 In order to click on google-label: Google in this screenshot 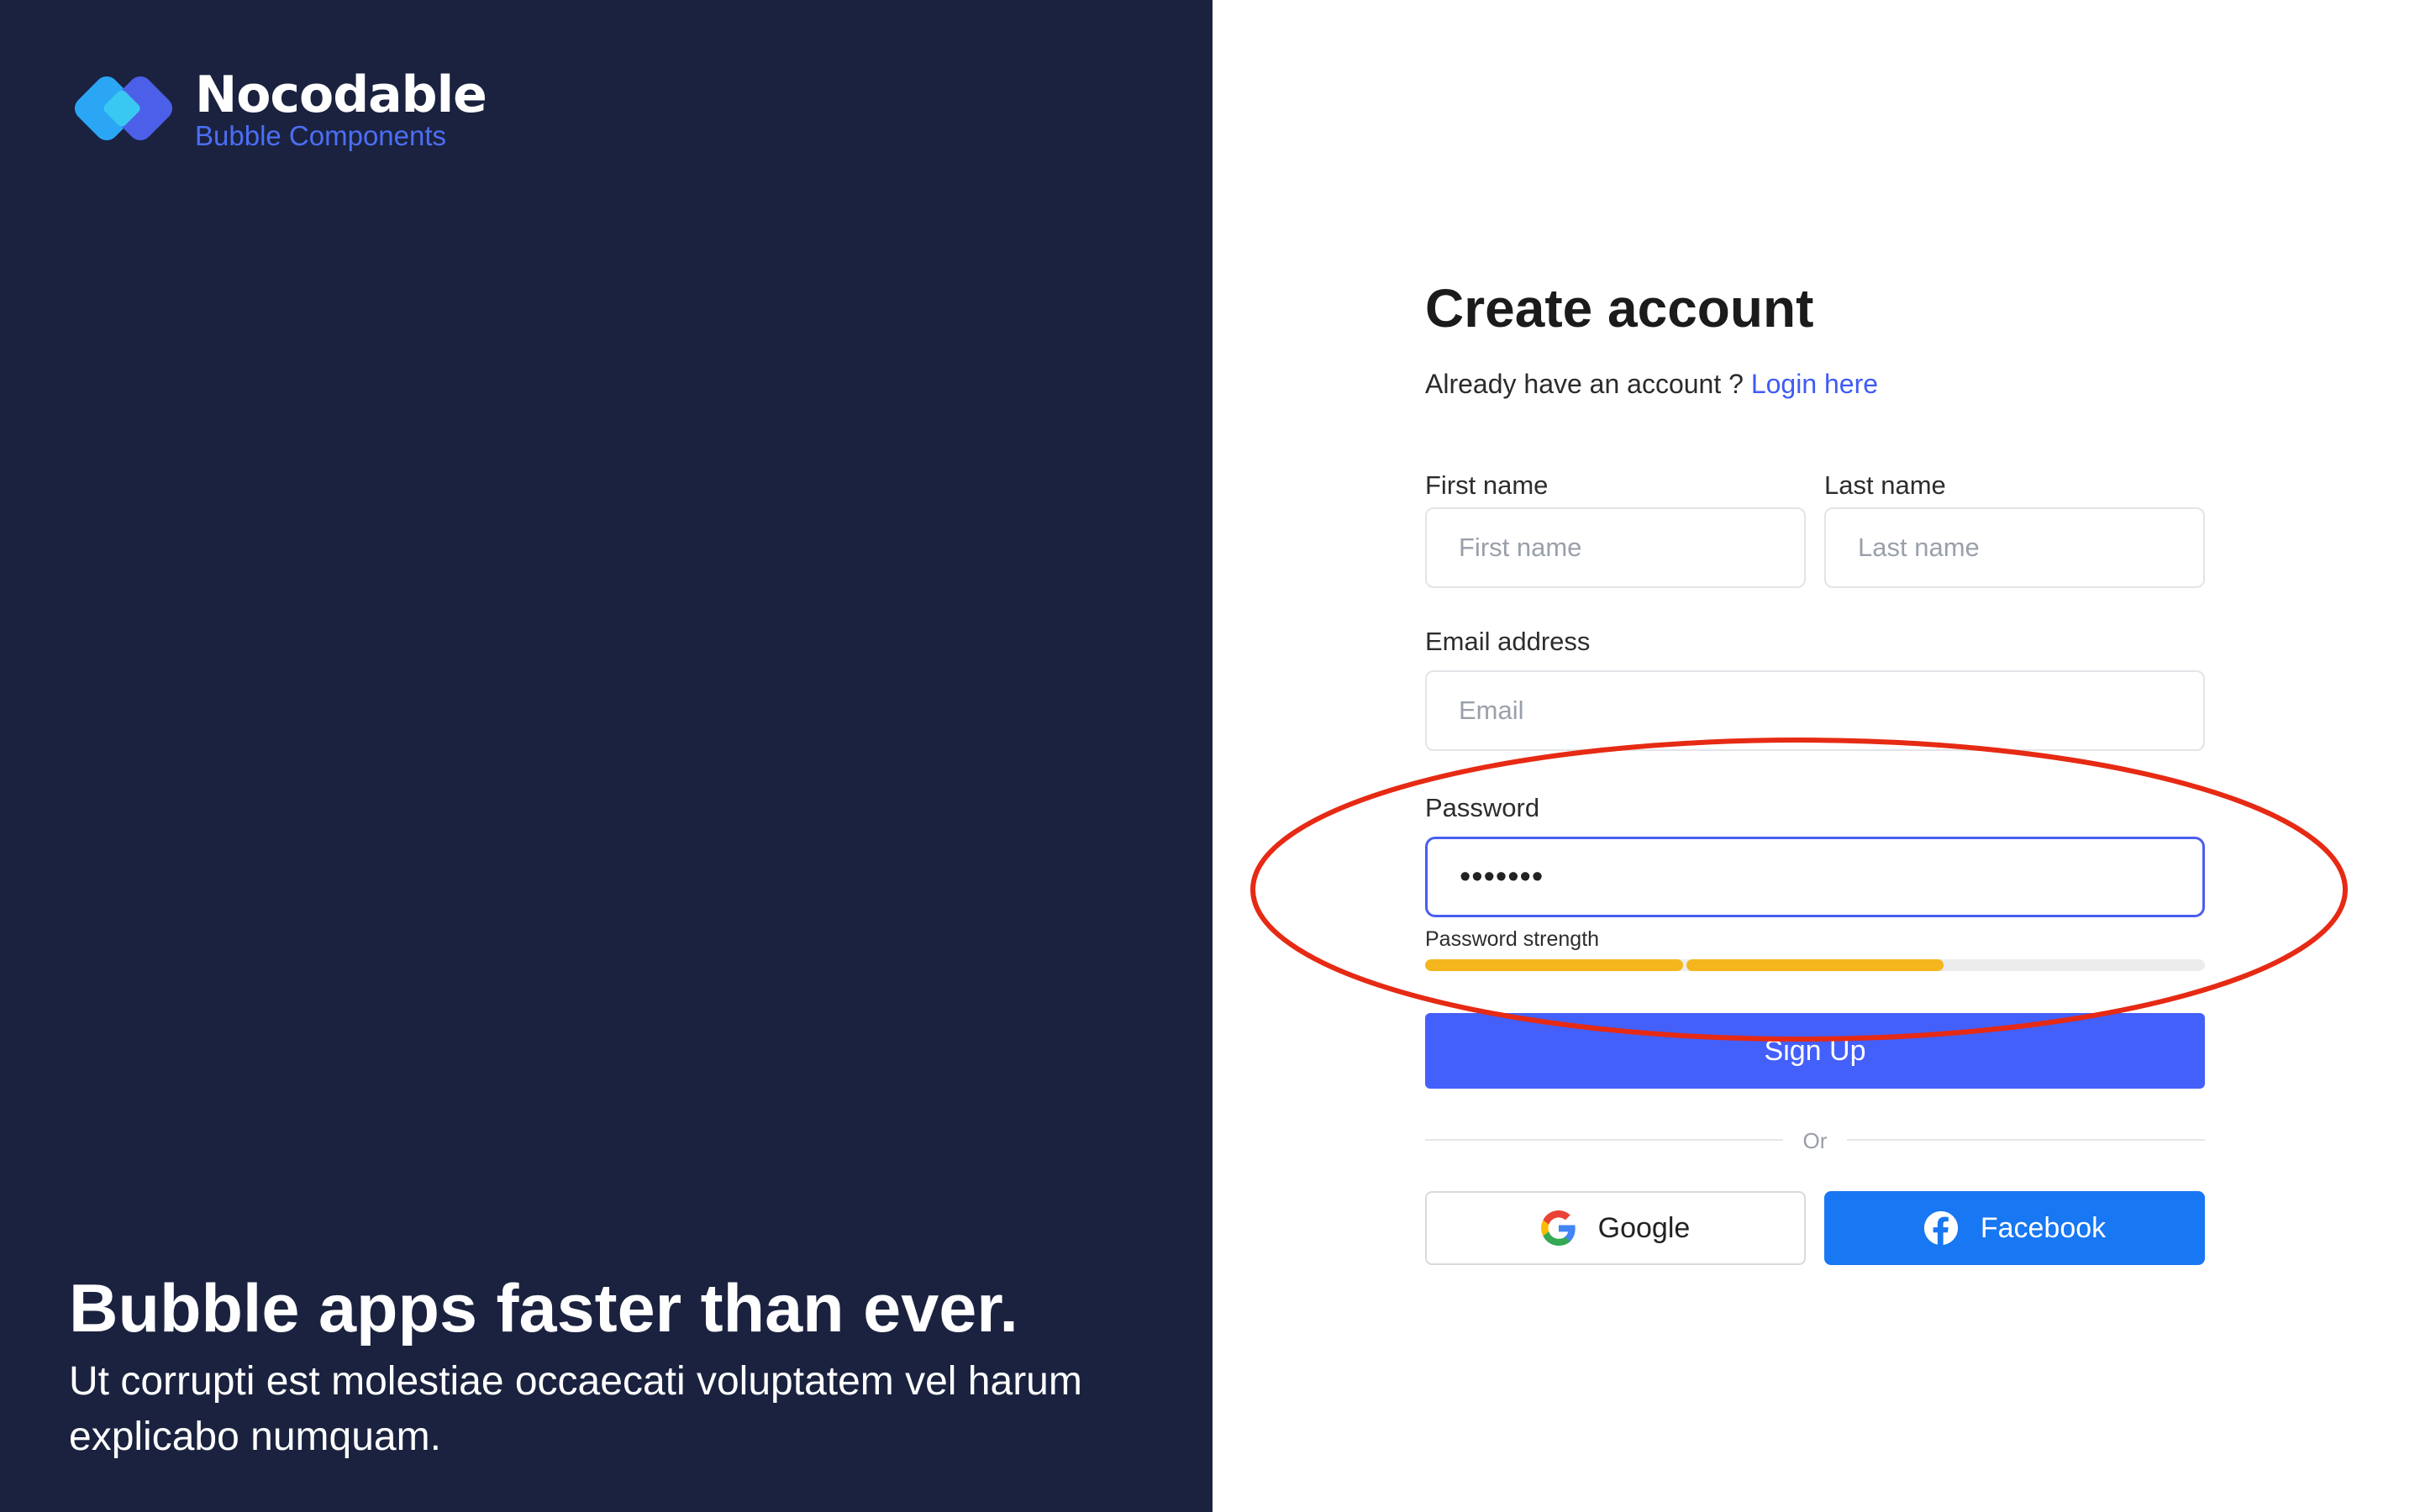, I will do `click(1644, 1227)`.